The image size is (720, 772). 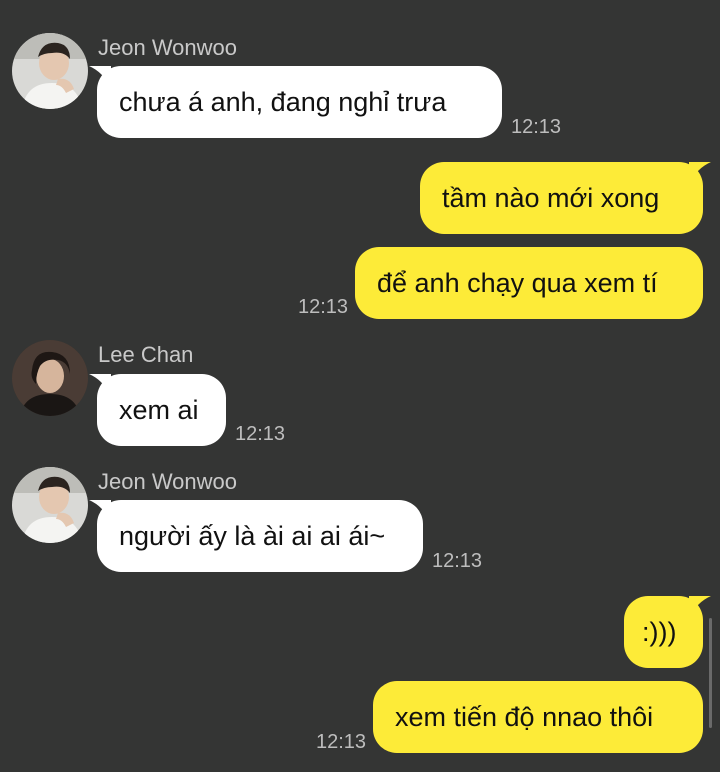 What do you see at coordinates (283, 102) in the screenshot?
I see `message-text: chưa á anh, đang nghỉ trưa` at bounding box center [283, 102].